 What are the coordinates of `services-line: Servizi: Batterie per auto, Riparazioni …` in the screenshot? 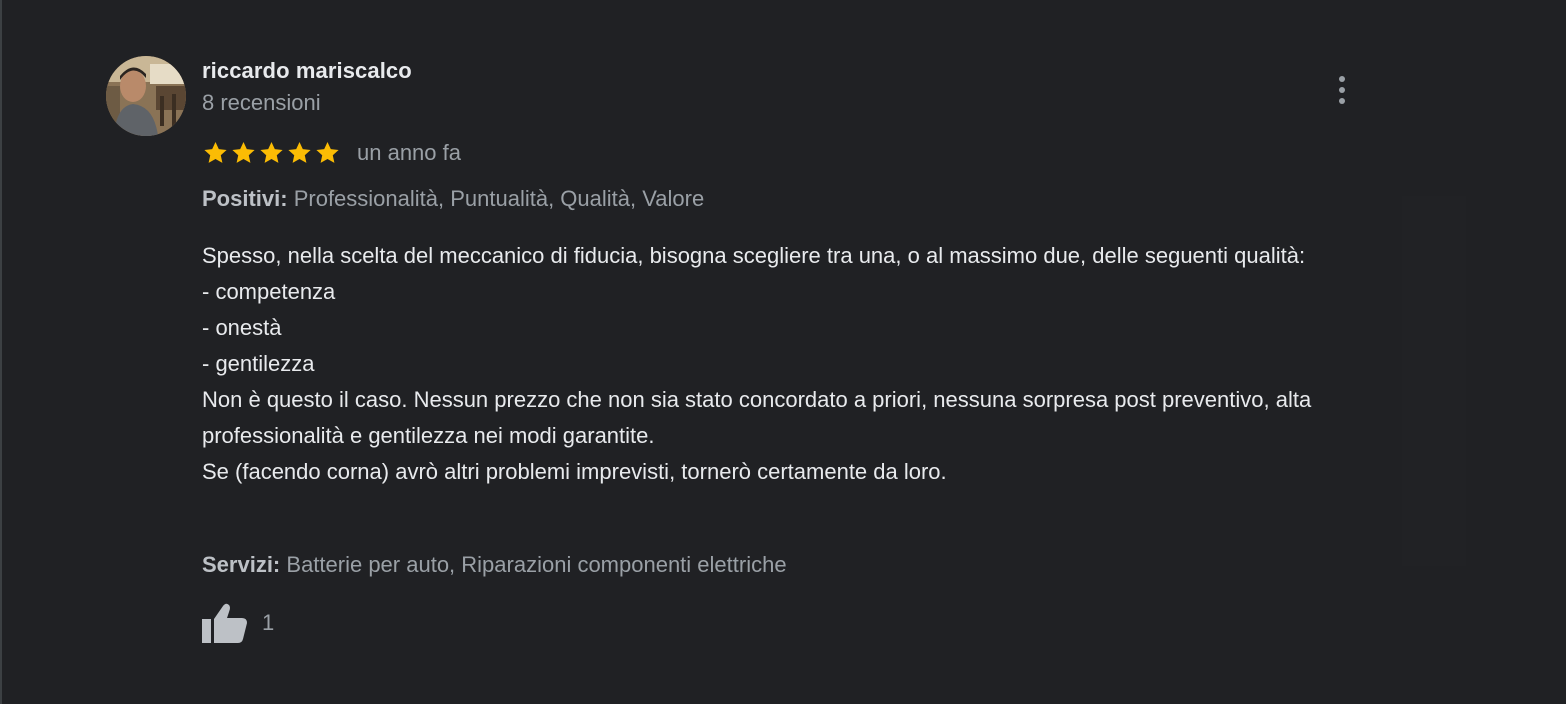 It's located at (494, 565).